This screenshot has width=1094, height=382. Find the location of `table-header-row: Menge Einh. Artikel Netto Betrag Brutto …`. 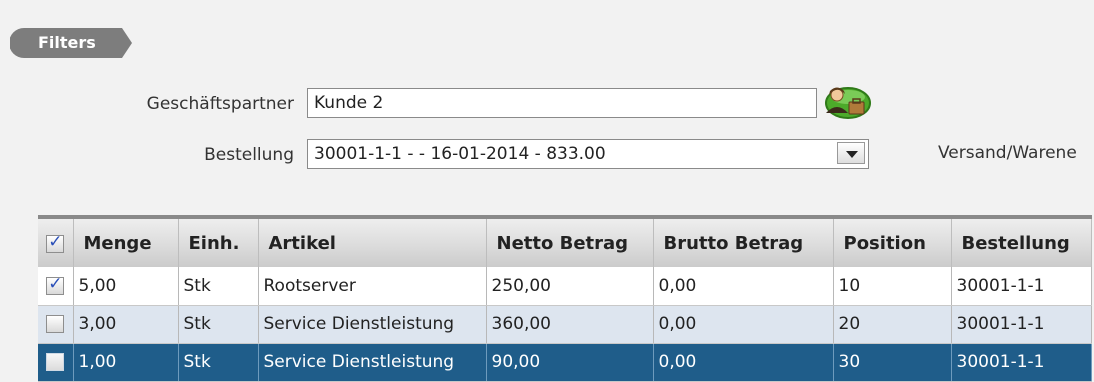

table-header-row: Menge Einh. Artikel Netto Betrag Brutto … is located at coordinates (565, 241).